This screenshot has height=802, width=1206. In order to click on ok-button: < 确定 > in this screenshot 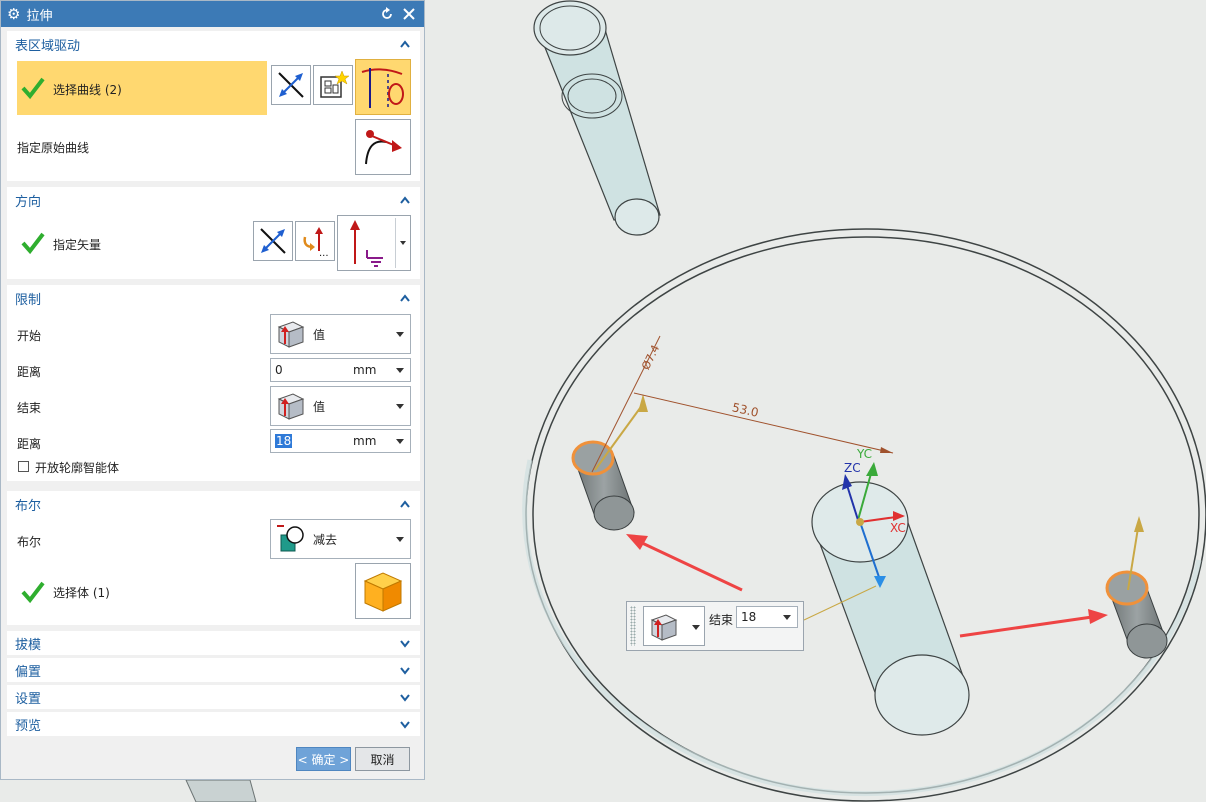, I will do `click(323, 759)`.